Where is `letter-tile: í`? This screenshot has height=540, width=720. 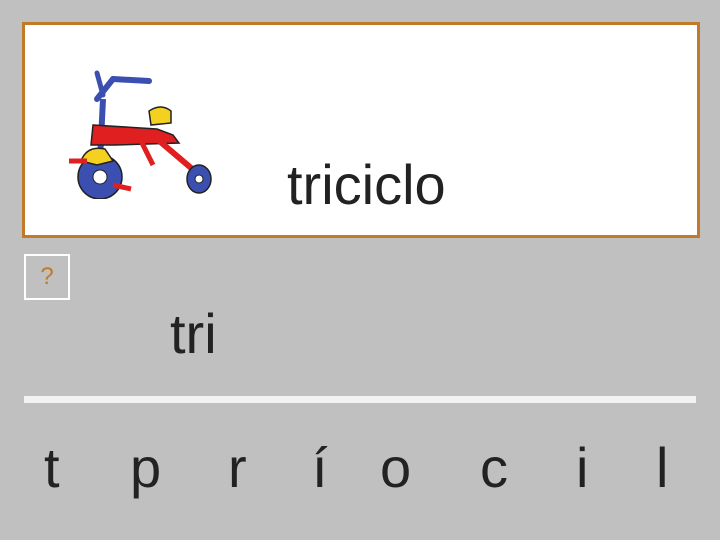 letter-tile: í is located at coordinates (320, 468).